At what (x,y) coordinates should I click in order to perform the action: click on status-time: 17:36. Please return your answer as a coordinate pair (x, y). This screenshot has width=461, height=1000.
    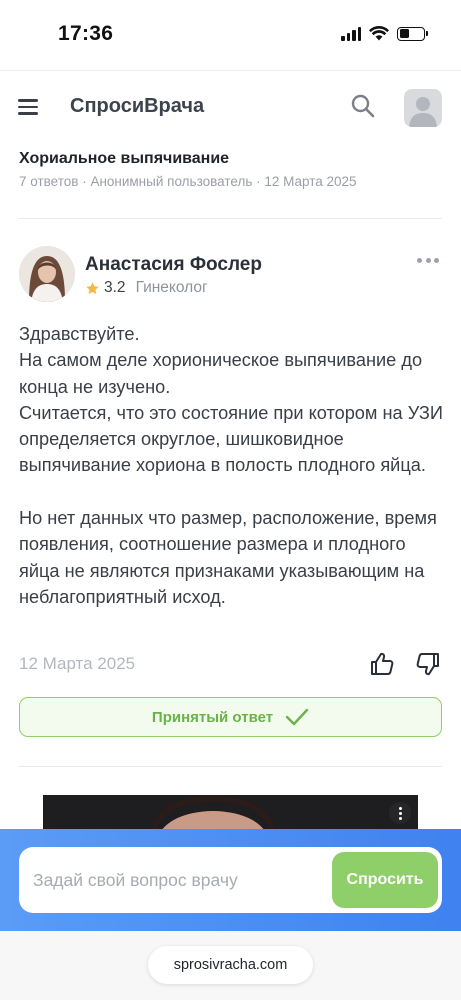
    Looking at the image, I should click on (86, 33).